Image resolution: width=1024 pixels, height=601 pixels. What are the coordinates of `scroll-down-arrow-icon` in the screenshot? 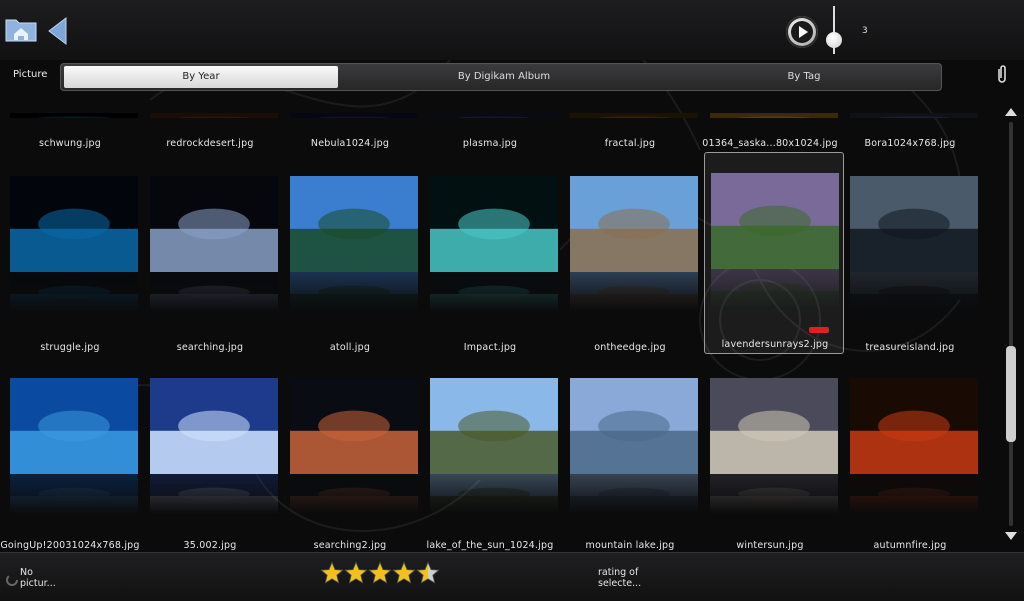 It's located at (1011, 536).